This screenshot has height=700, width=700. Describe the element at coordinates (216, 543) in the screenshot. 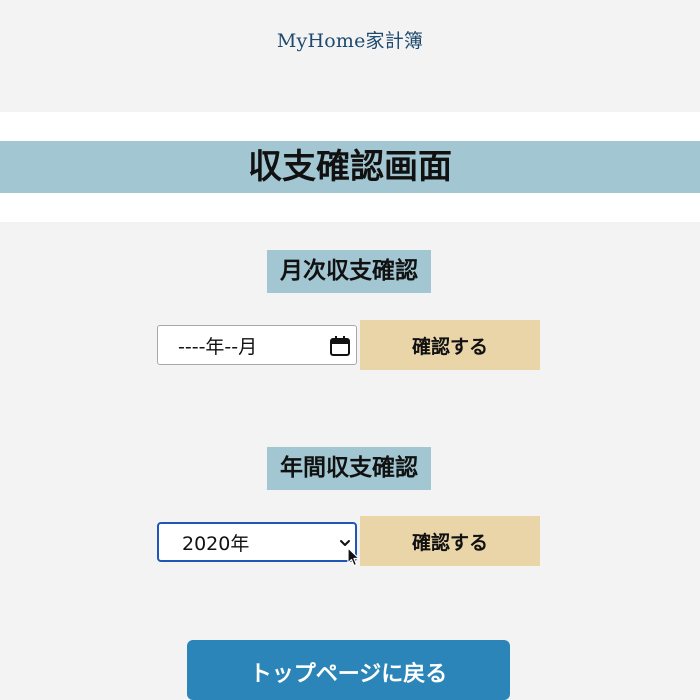

I see `year-select-value: 2020年` at that location.